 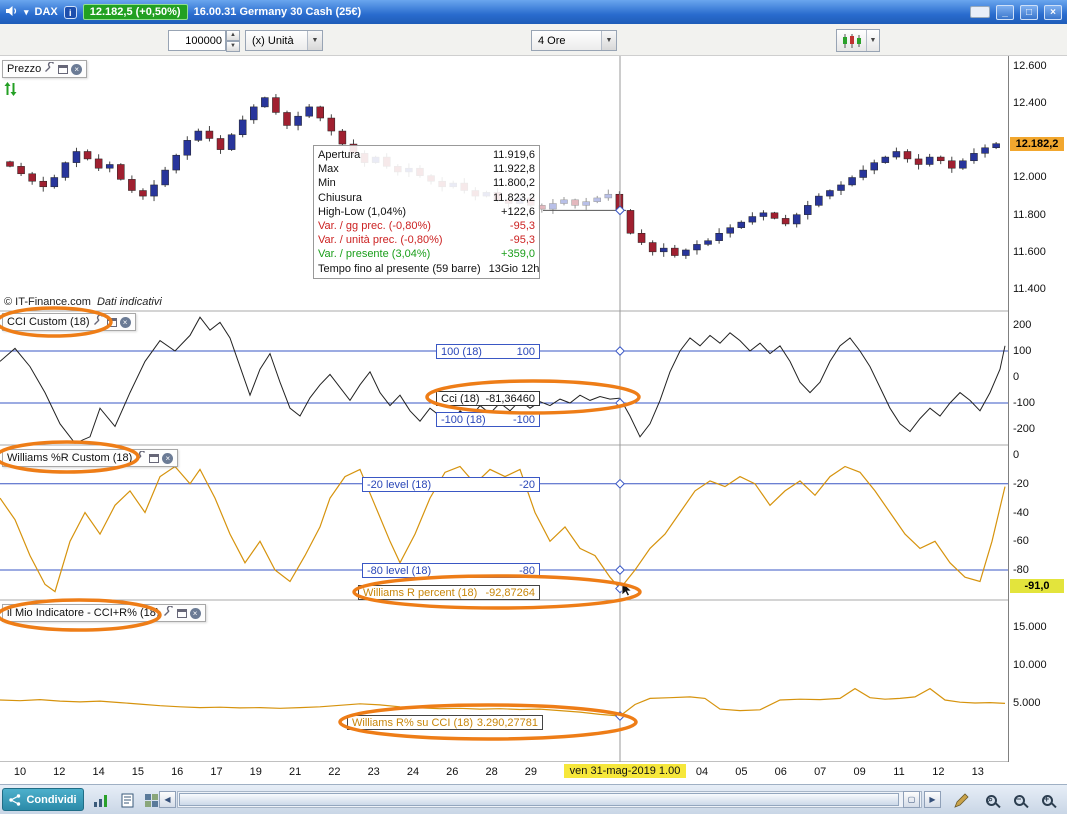 I want to click on time-tick-label: 13, so click(x=977, y=772).